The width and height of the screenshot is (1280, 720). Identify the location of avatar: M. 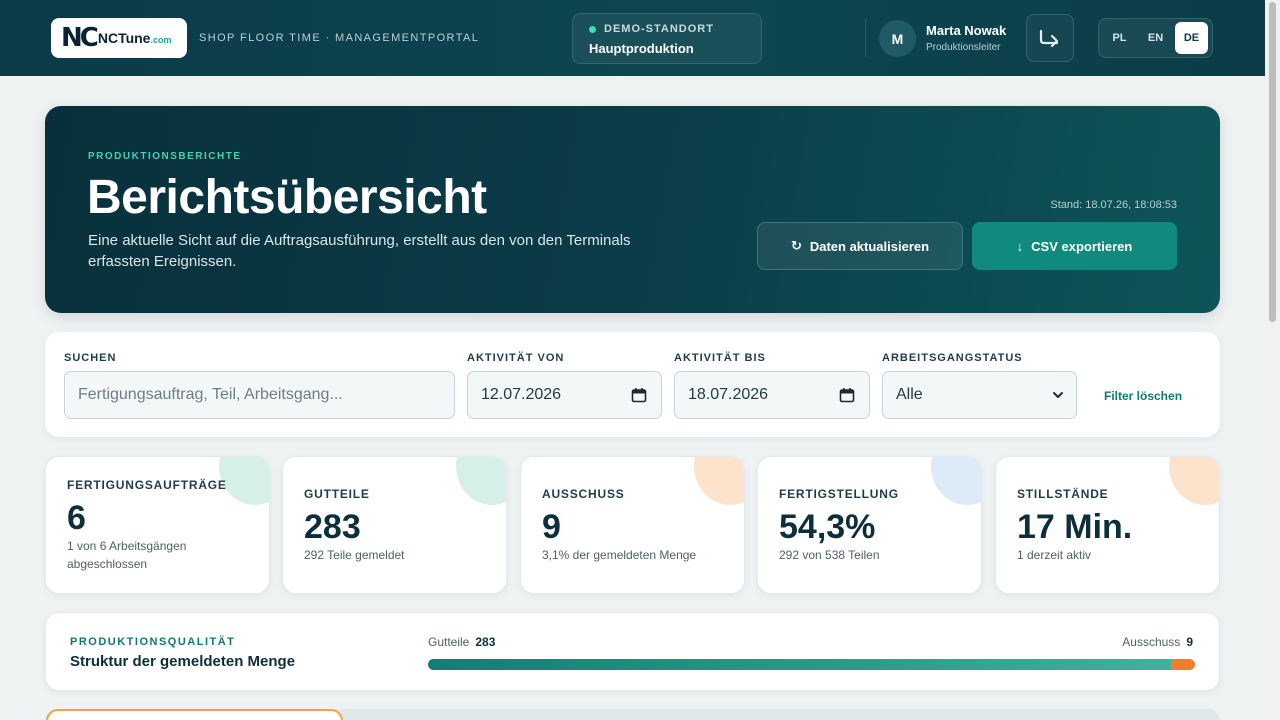
(897, 38).